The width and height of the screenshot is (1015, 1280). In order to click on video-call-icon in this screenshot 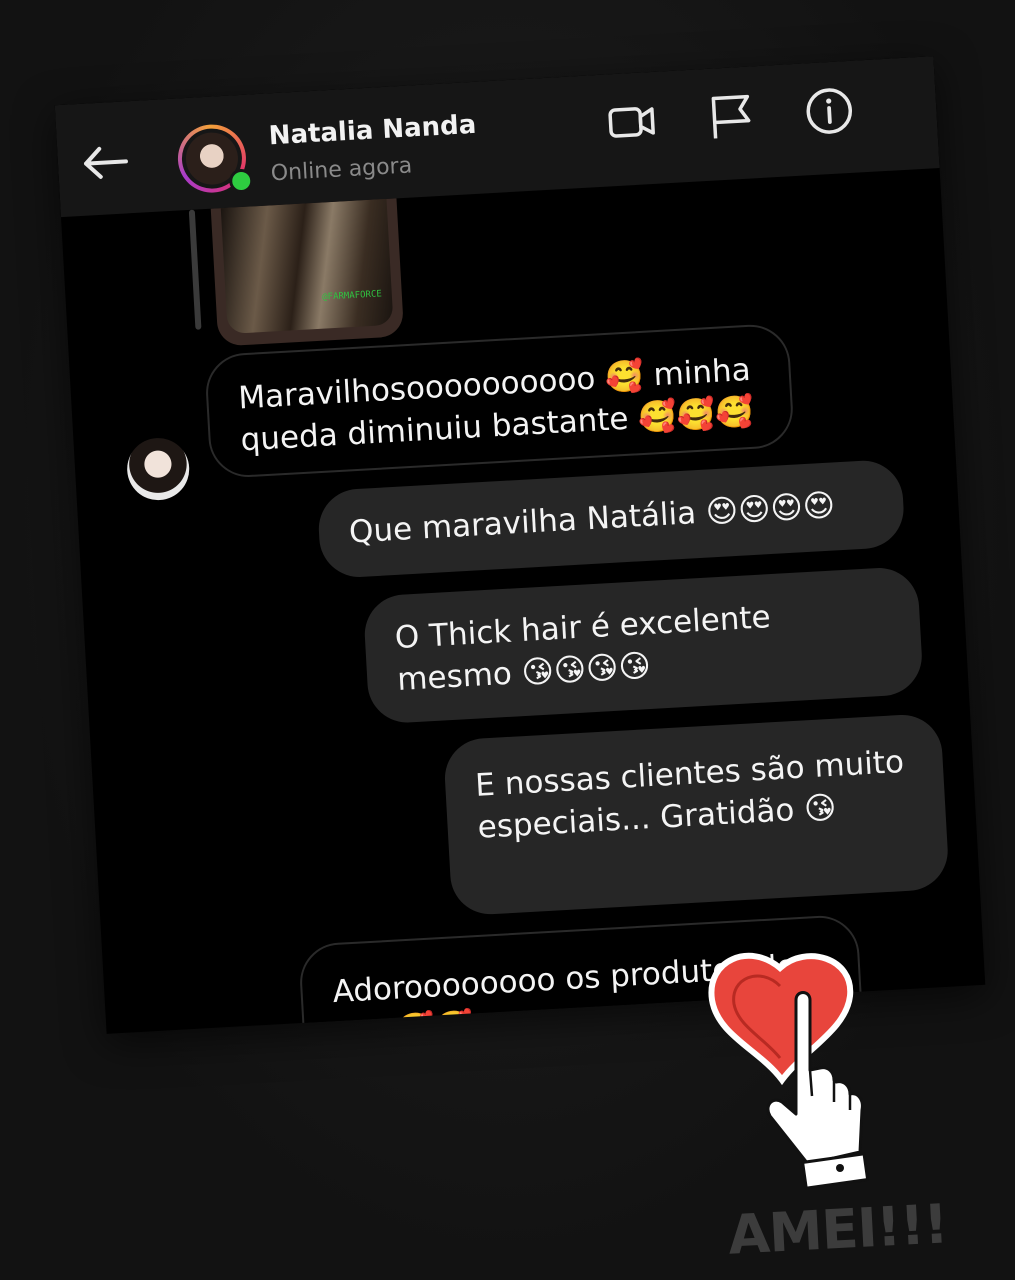, I will do `click(631, 122)`.